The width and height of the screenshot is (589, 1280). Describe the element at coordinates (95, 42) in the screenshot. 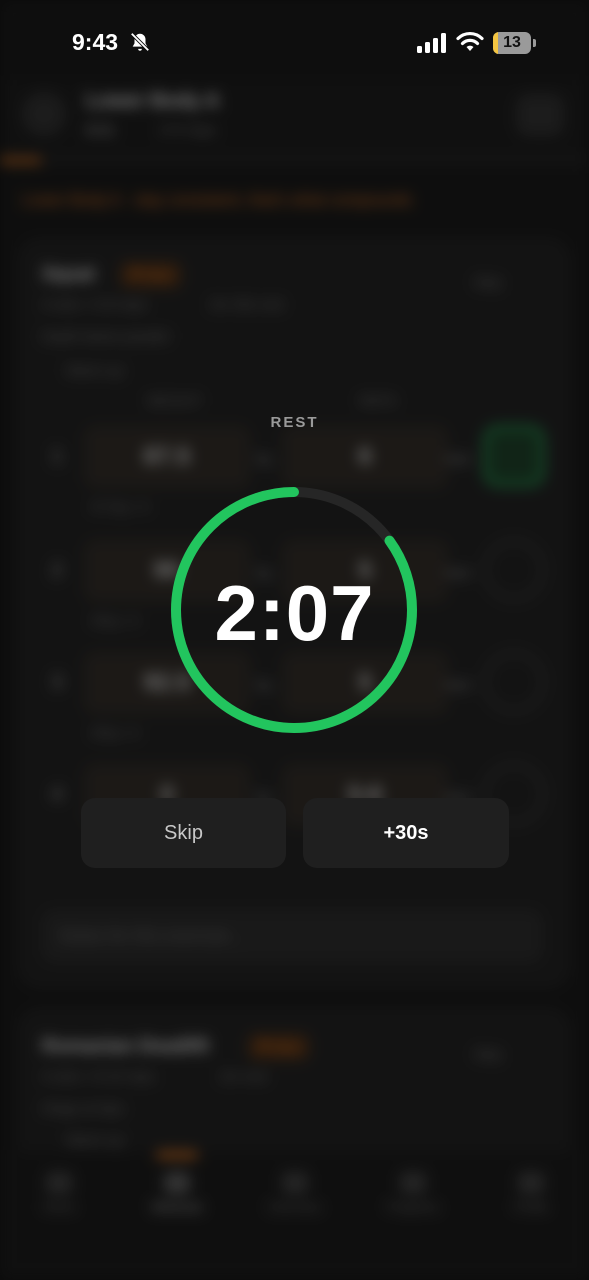

I see `status-time: 9:43` at that location.